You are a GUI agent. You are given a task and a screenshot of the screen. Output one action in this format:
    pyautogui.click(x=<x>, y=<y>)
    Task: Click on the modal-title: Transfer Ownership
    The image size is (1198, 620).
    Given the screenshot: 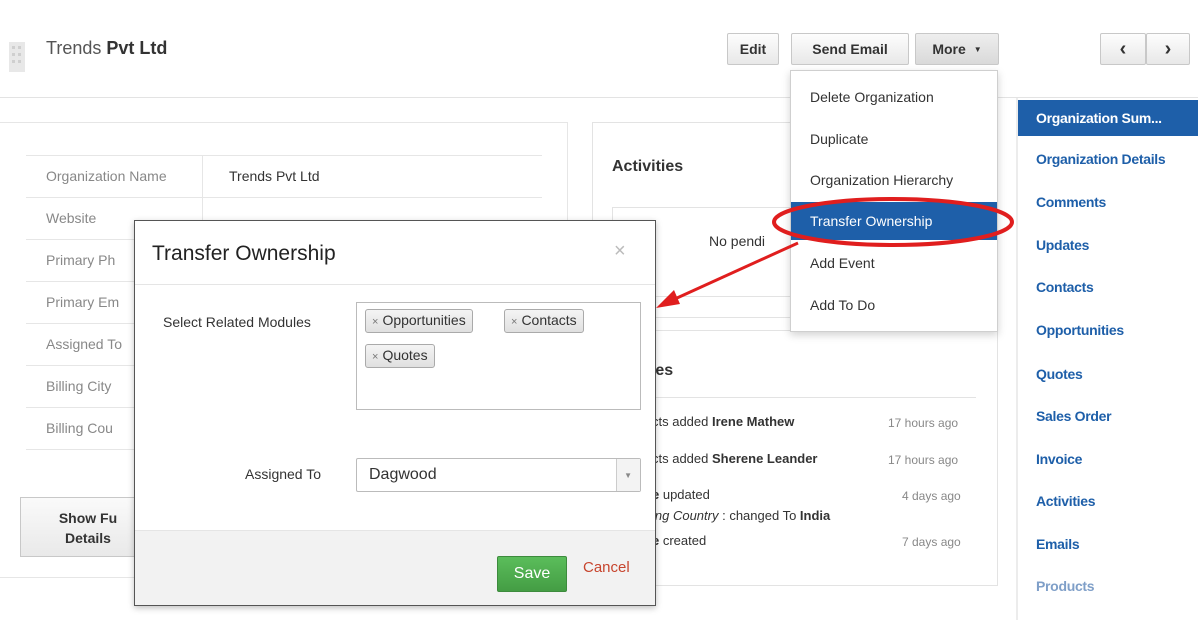 What is the action you would take?
    pyautogui.click(x=244, y=253)
    